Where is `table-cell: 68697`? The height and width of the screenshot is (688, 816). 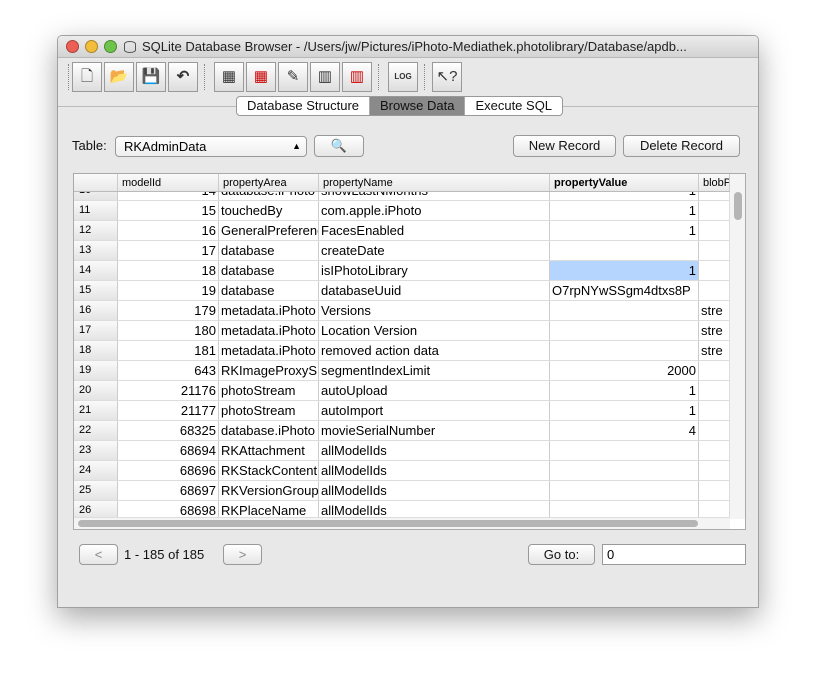
table-cell: 68697 is located at coordinates (168, 490).